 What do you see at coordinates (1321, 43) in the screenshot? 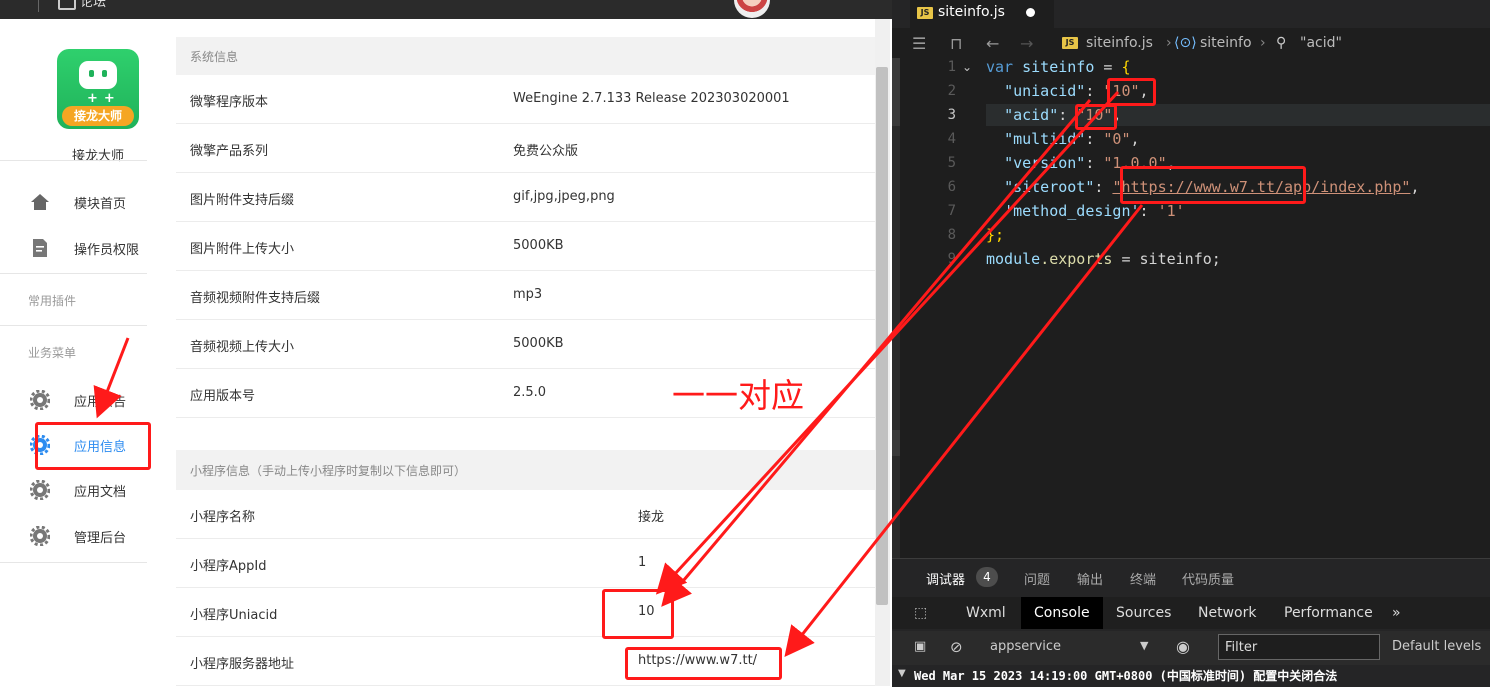
I see `breadcrumb-property: "acid"` at bounding box center [1321, 43].